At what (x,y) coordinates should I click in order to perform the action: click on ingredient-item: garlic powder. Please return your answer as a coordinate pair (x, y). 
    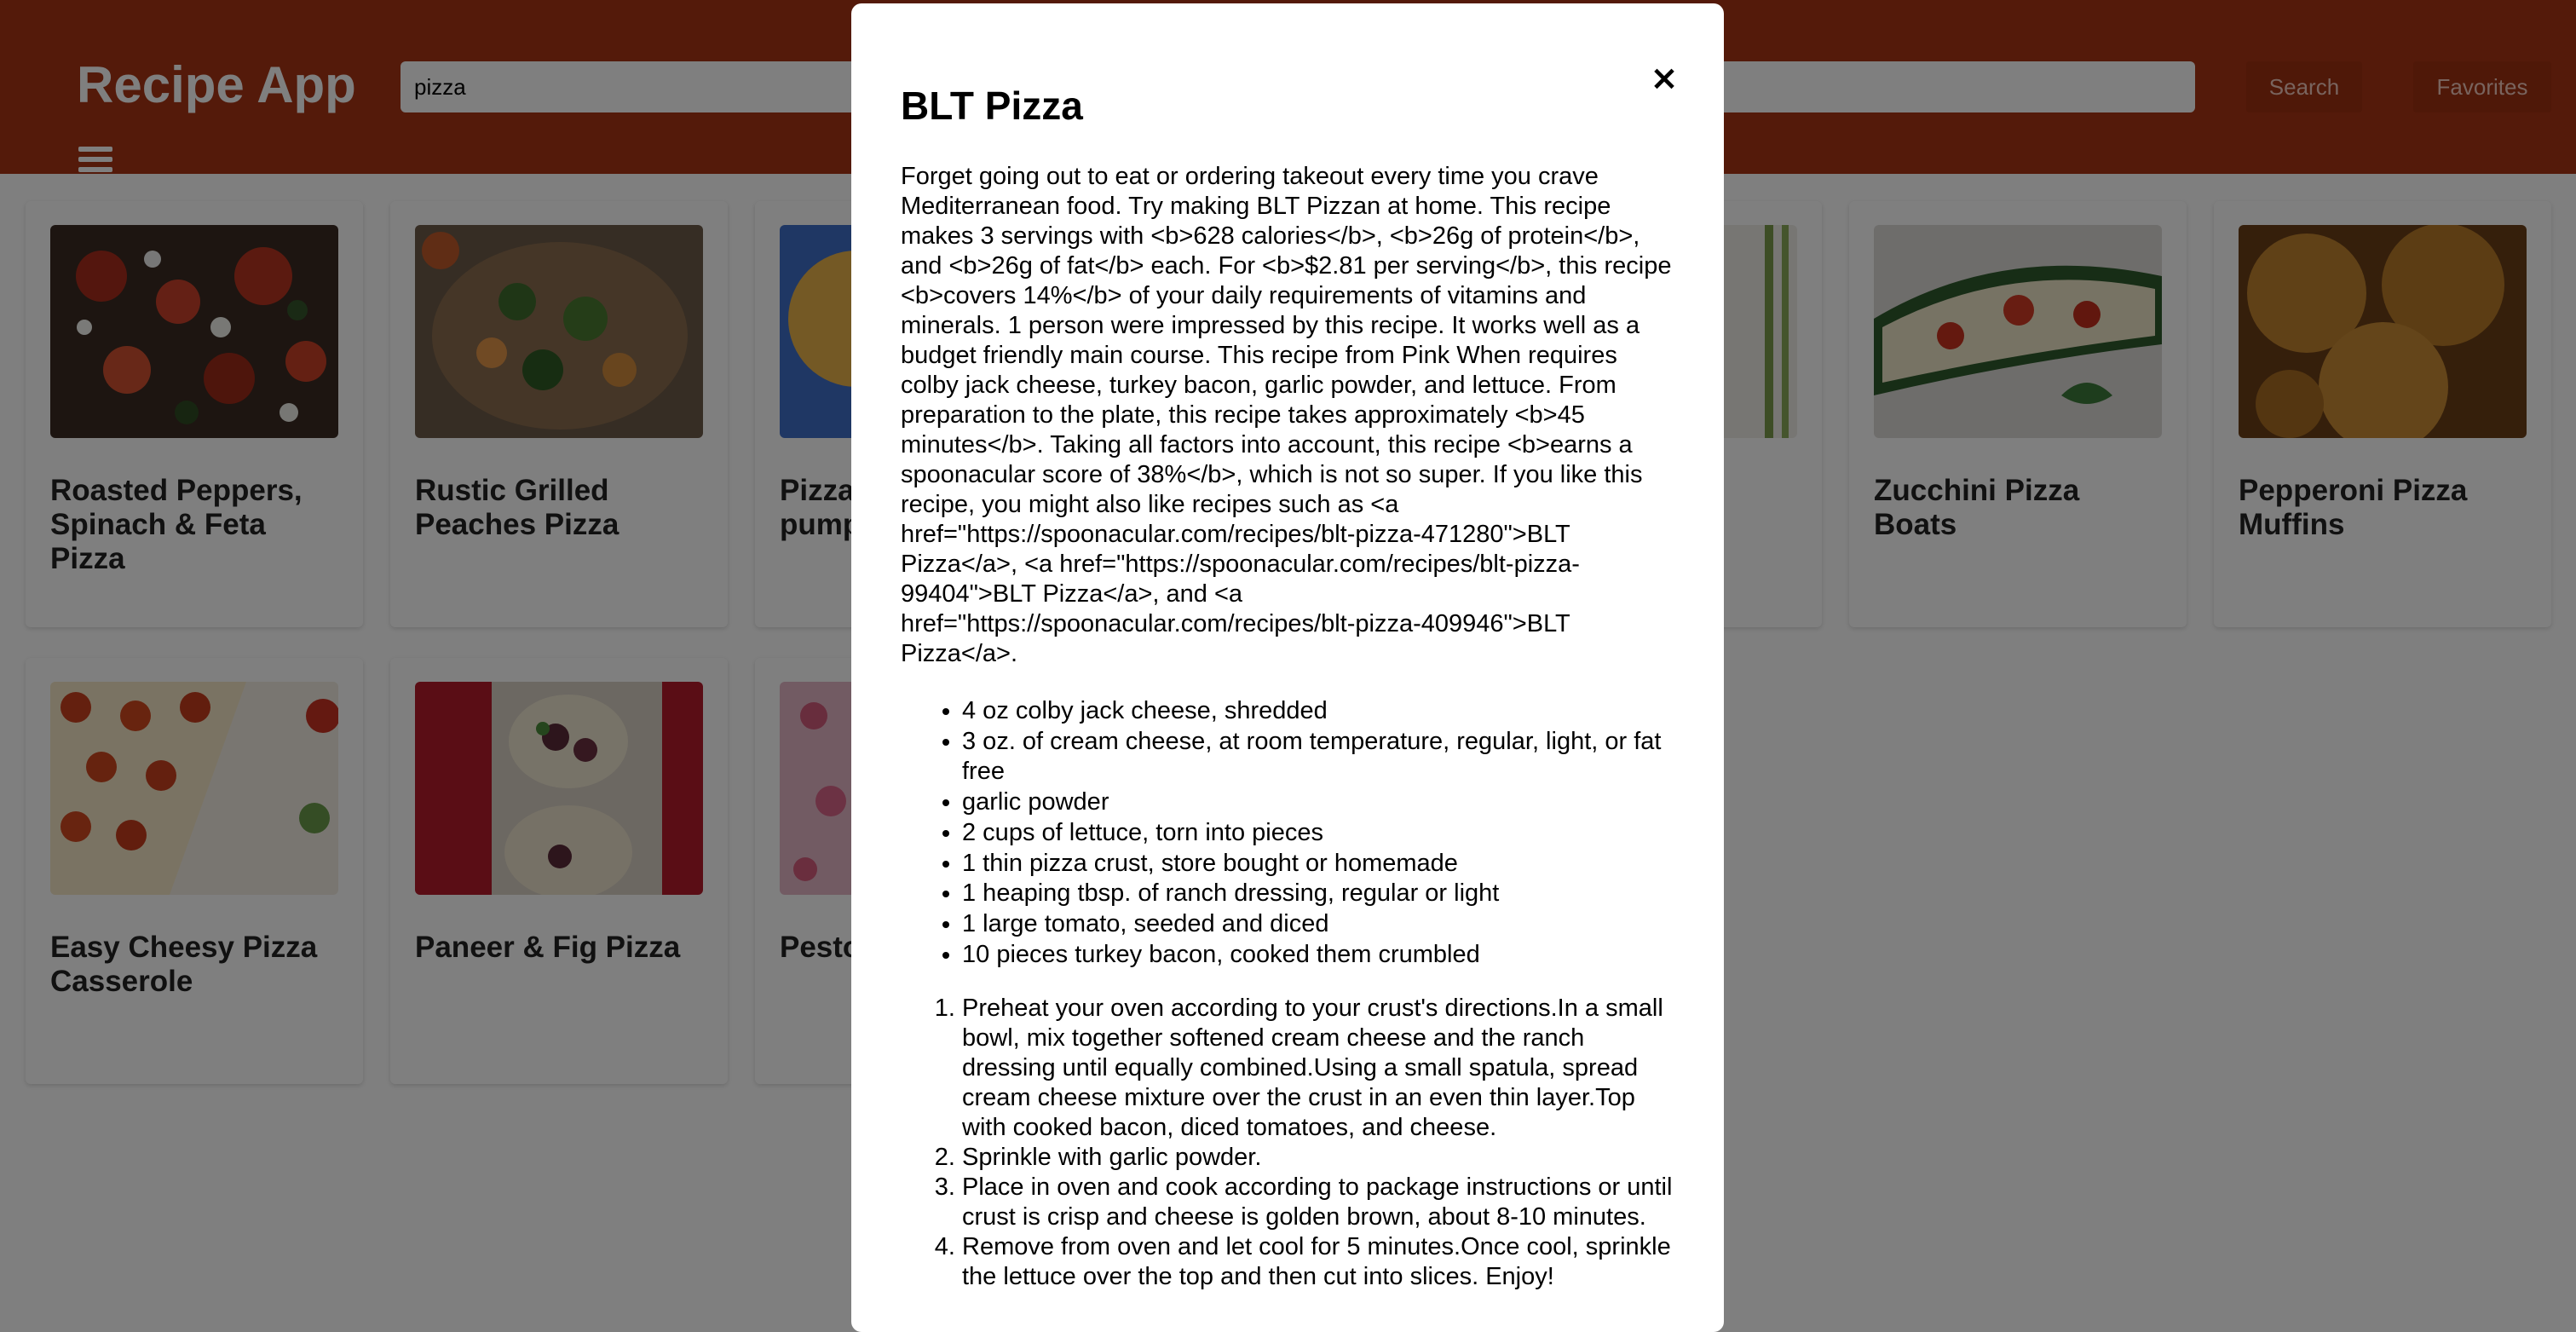
    Looking at the image, I should click on (1319, 802).